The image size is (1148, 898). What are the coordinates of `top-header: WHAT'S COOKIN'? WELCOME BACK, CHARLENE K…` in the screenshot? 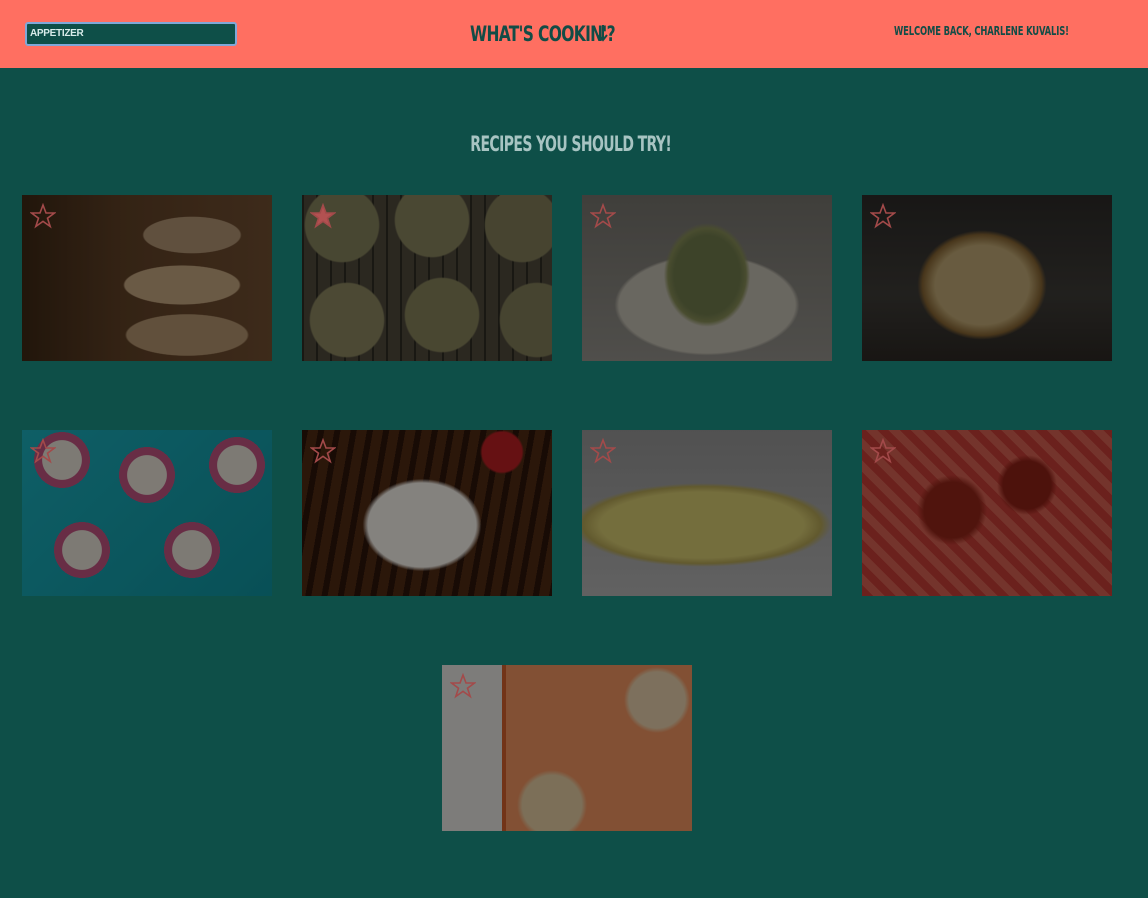 It's located at (574, 34).